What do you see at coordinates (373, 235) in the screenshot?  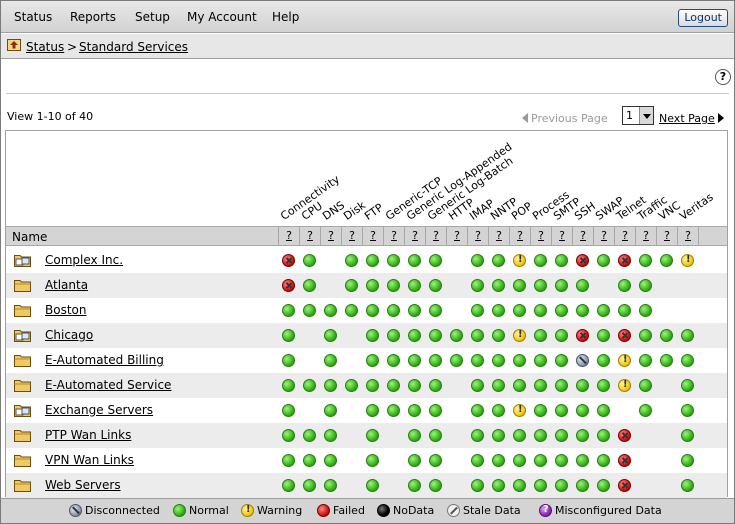 I see `column-help-link-ftp: ?` at bounding box center [373, 235].